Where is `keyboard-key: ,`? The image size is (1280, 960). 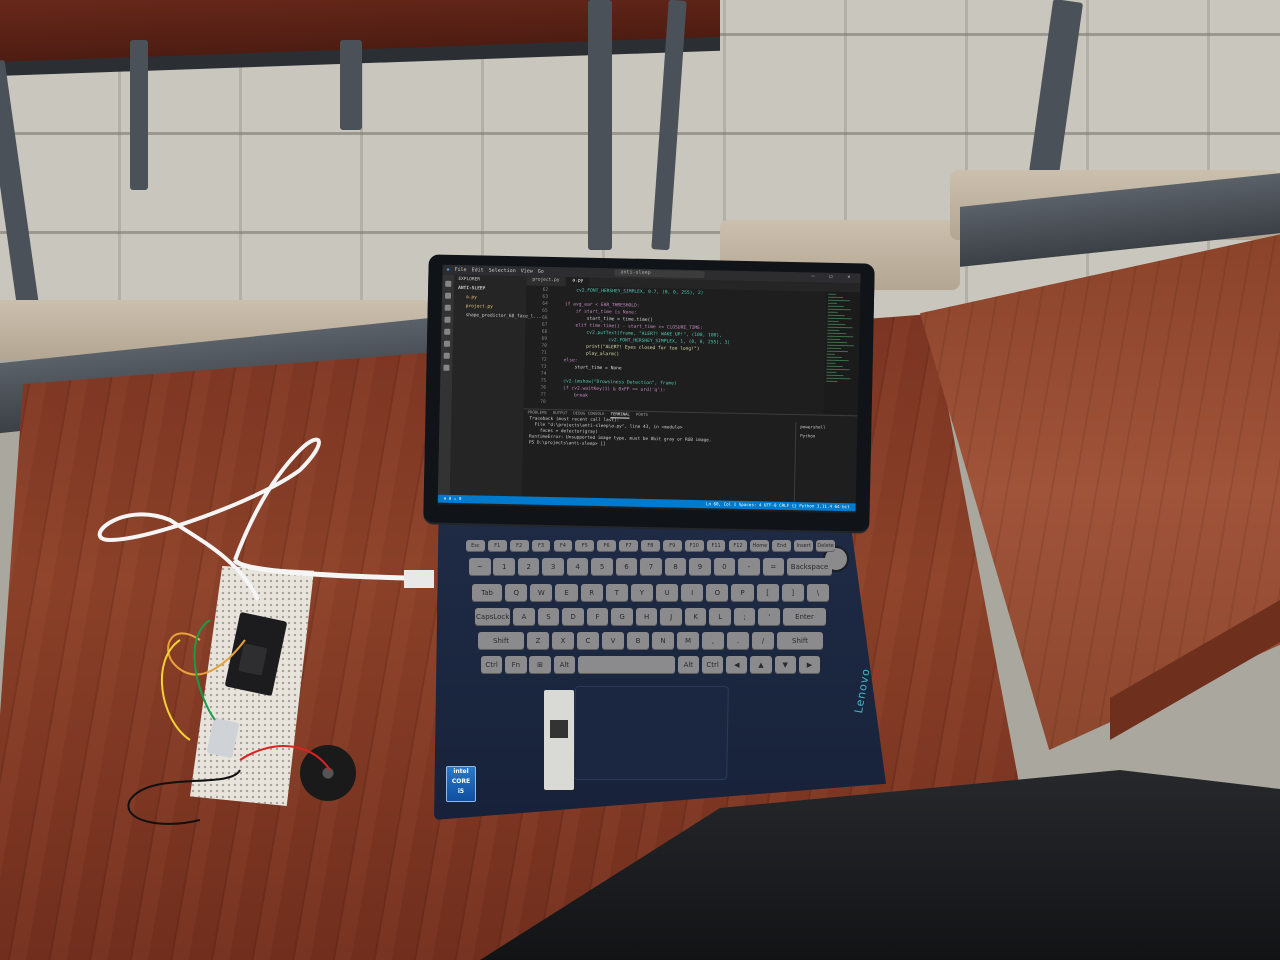 keyboard-key: , is located at coordinates (713, 641).